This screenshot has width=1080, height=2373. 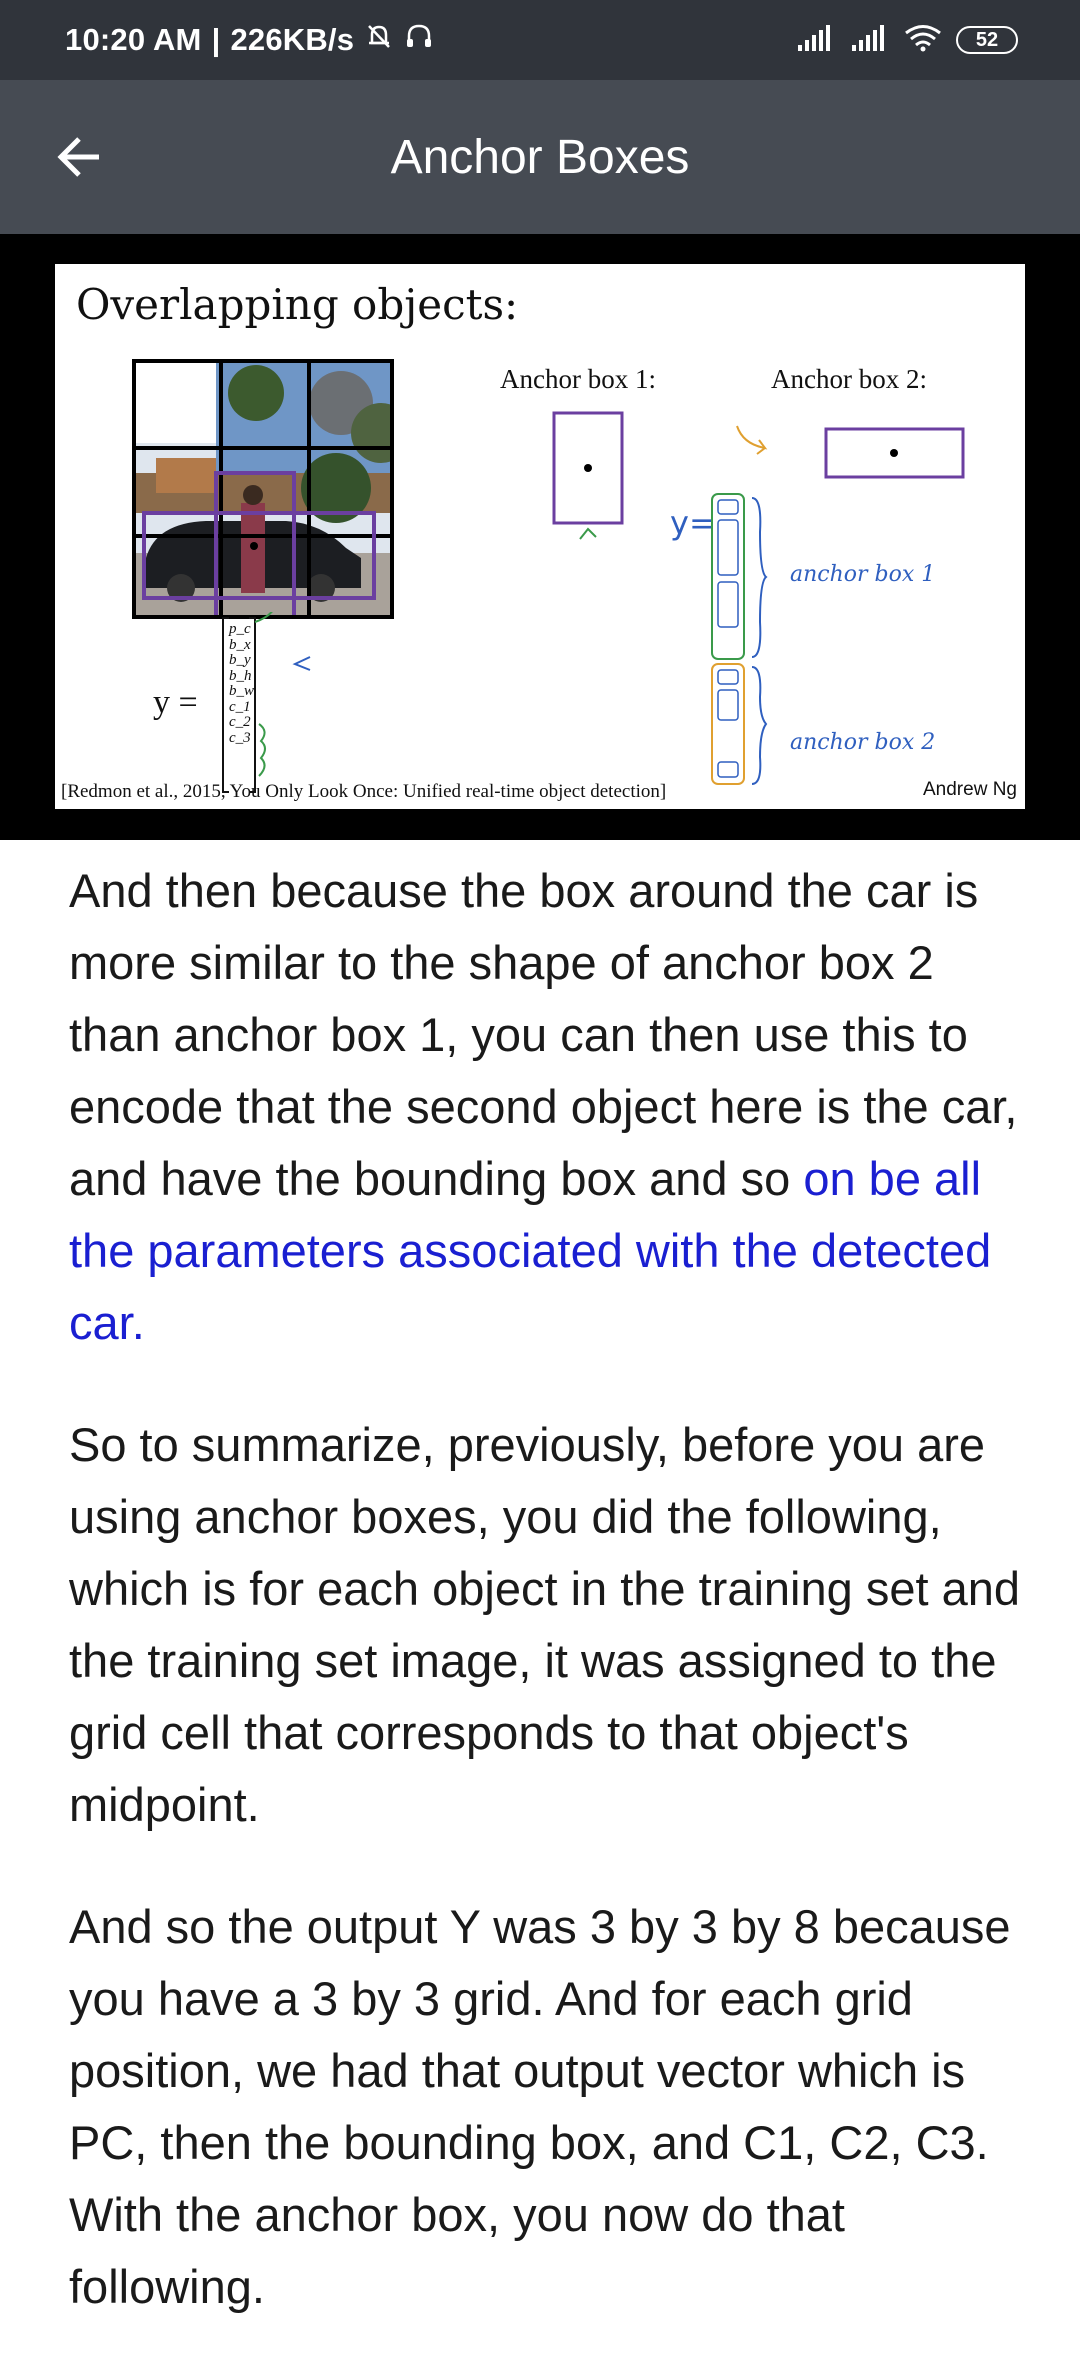 I want to click on slide-author: Andrew Ng, so click(x=970, y=789).